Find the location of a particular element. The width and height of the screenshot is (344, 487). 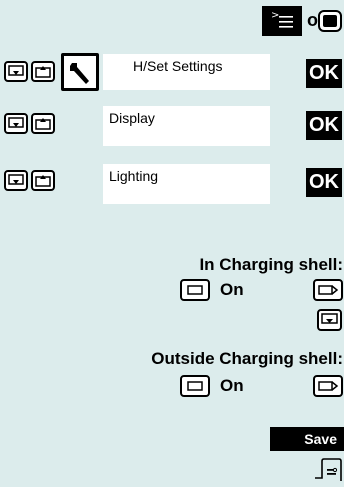

outside-charging-value: On is located at coordinates (232, 385).